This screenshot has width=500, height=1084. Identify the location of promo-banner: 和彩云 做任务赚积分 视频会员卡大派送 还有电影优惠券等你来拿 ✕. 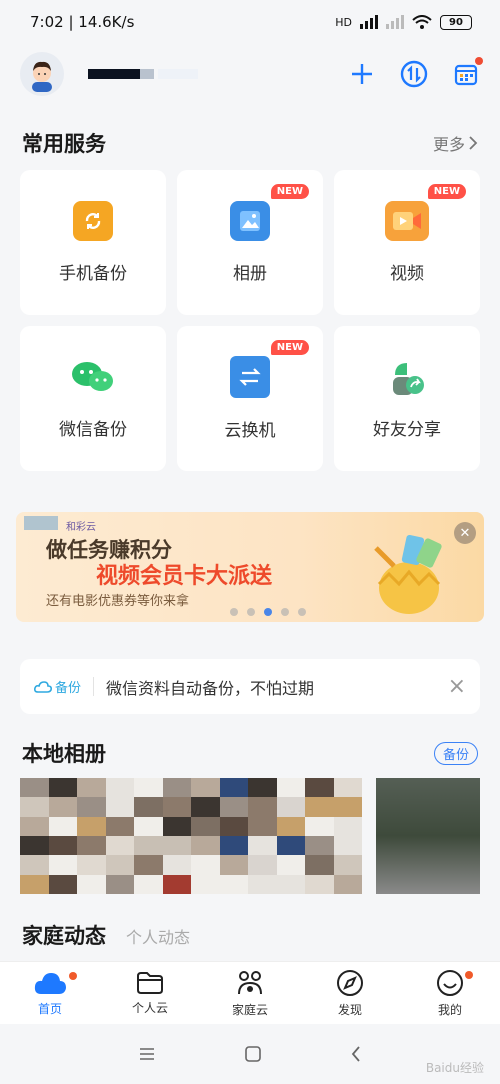
(250, 567).